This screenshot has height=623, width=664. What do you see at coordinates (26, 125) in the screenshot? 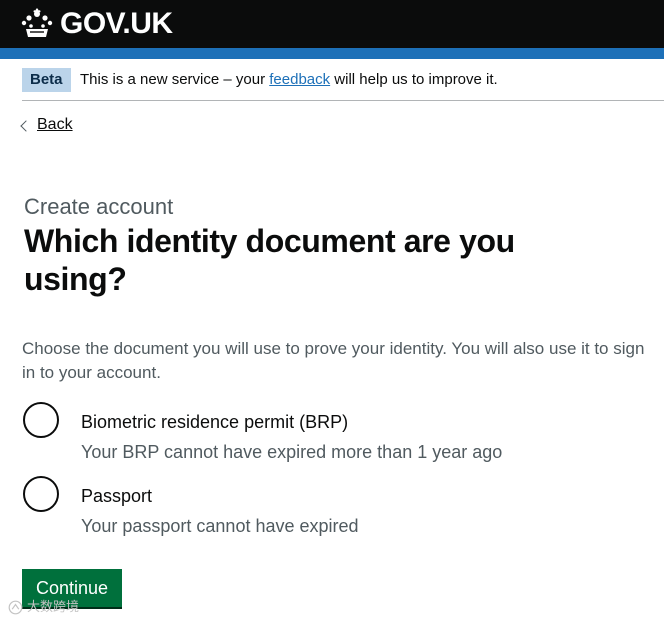
I see `chevron-left-icon` at bounding box center [26, 125].